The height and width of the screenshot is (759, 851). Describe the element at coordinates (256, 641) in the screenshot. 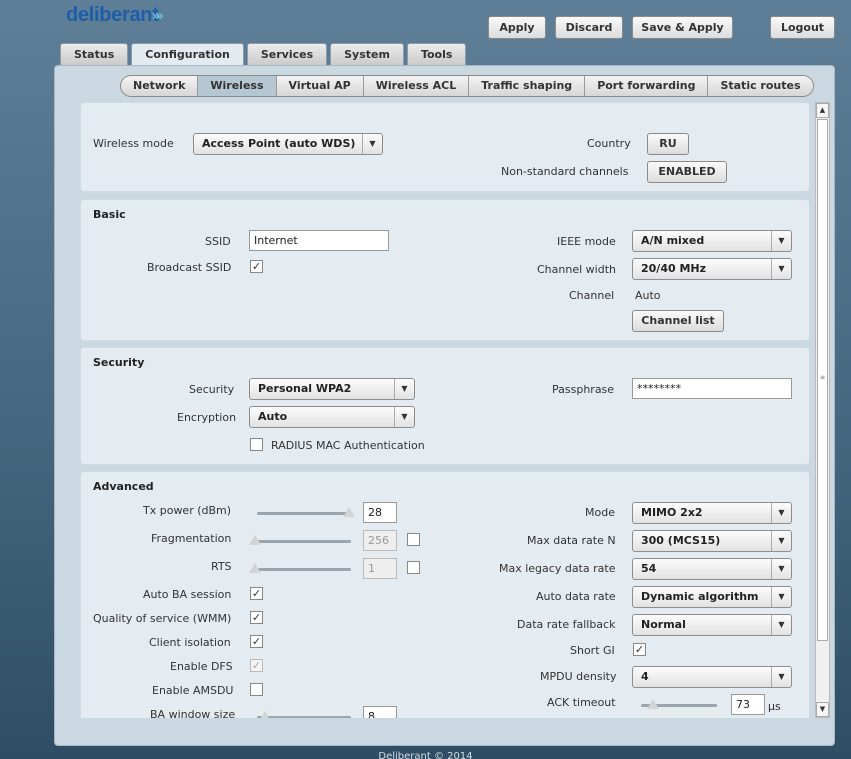

I see `client-isolation-checkbox: ✓` at that location.